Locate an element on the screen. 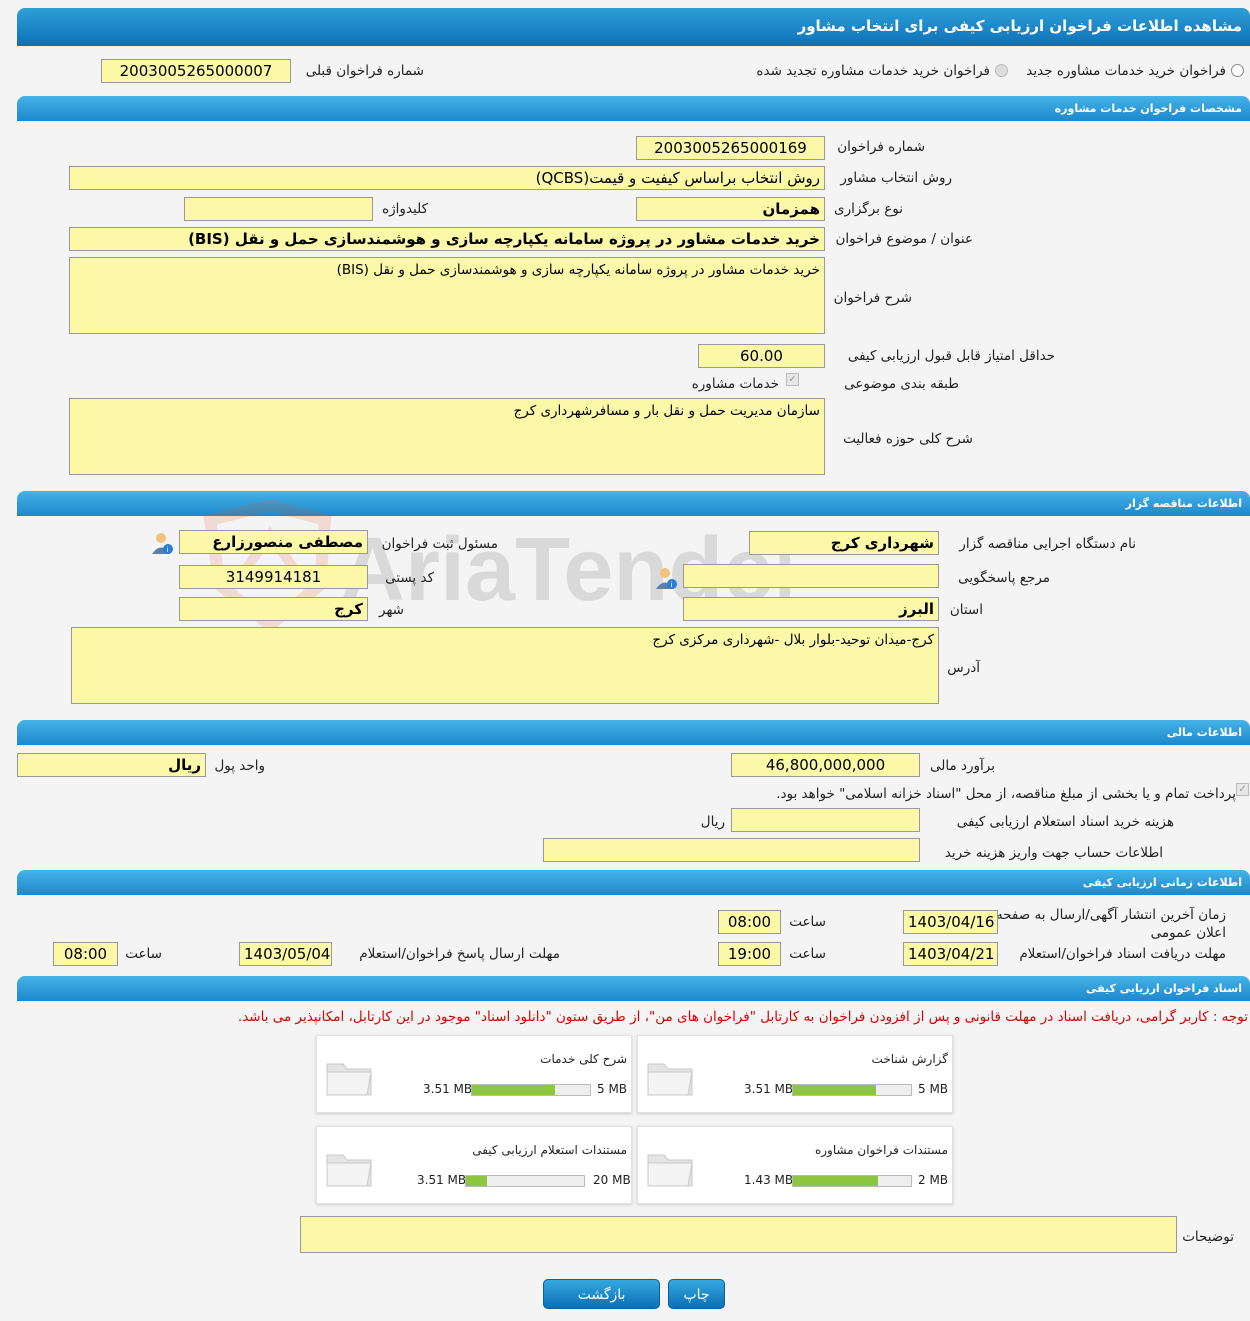 The height and width of the screenshot is (1321, 1250). receive-time: 19:00 is located at coordinates (749, 954).